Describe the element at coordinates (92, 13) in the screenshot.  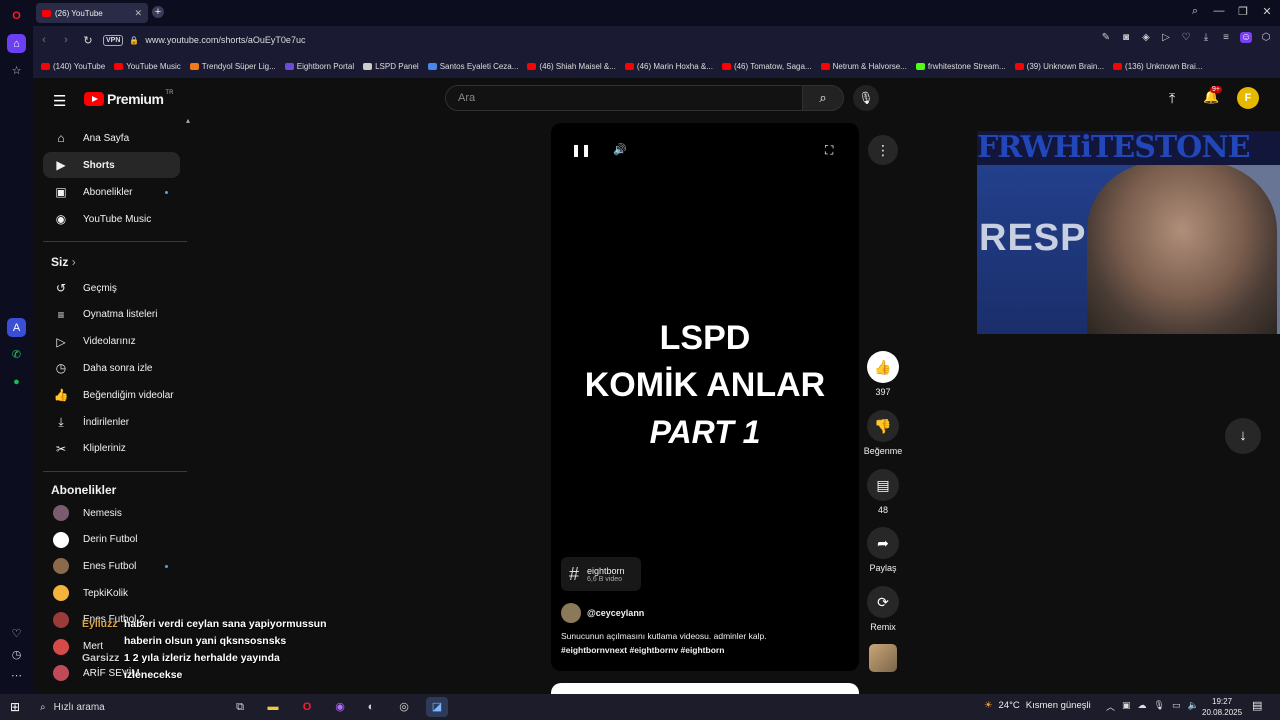
I see `tab-youtube: (26) YouTube ✕` at that location.